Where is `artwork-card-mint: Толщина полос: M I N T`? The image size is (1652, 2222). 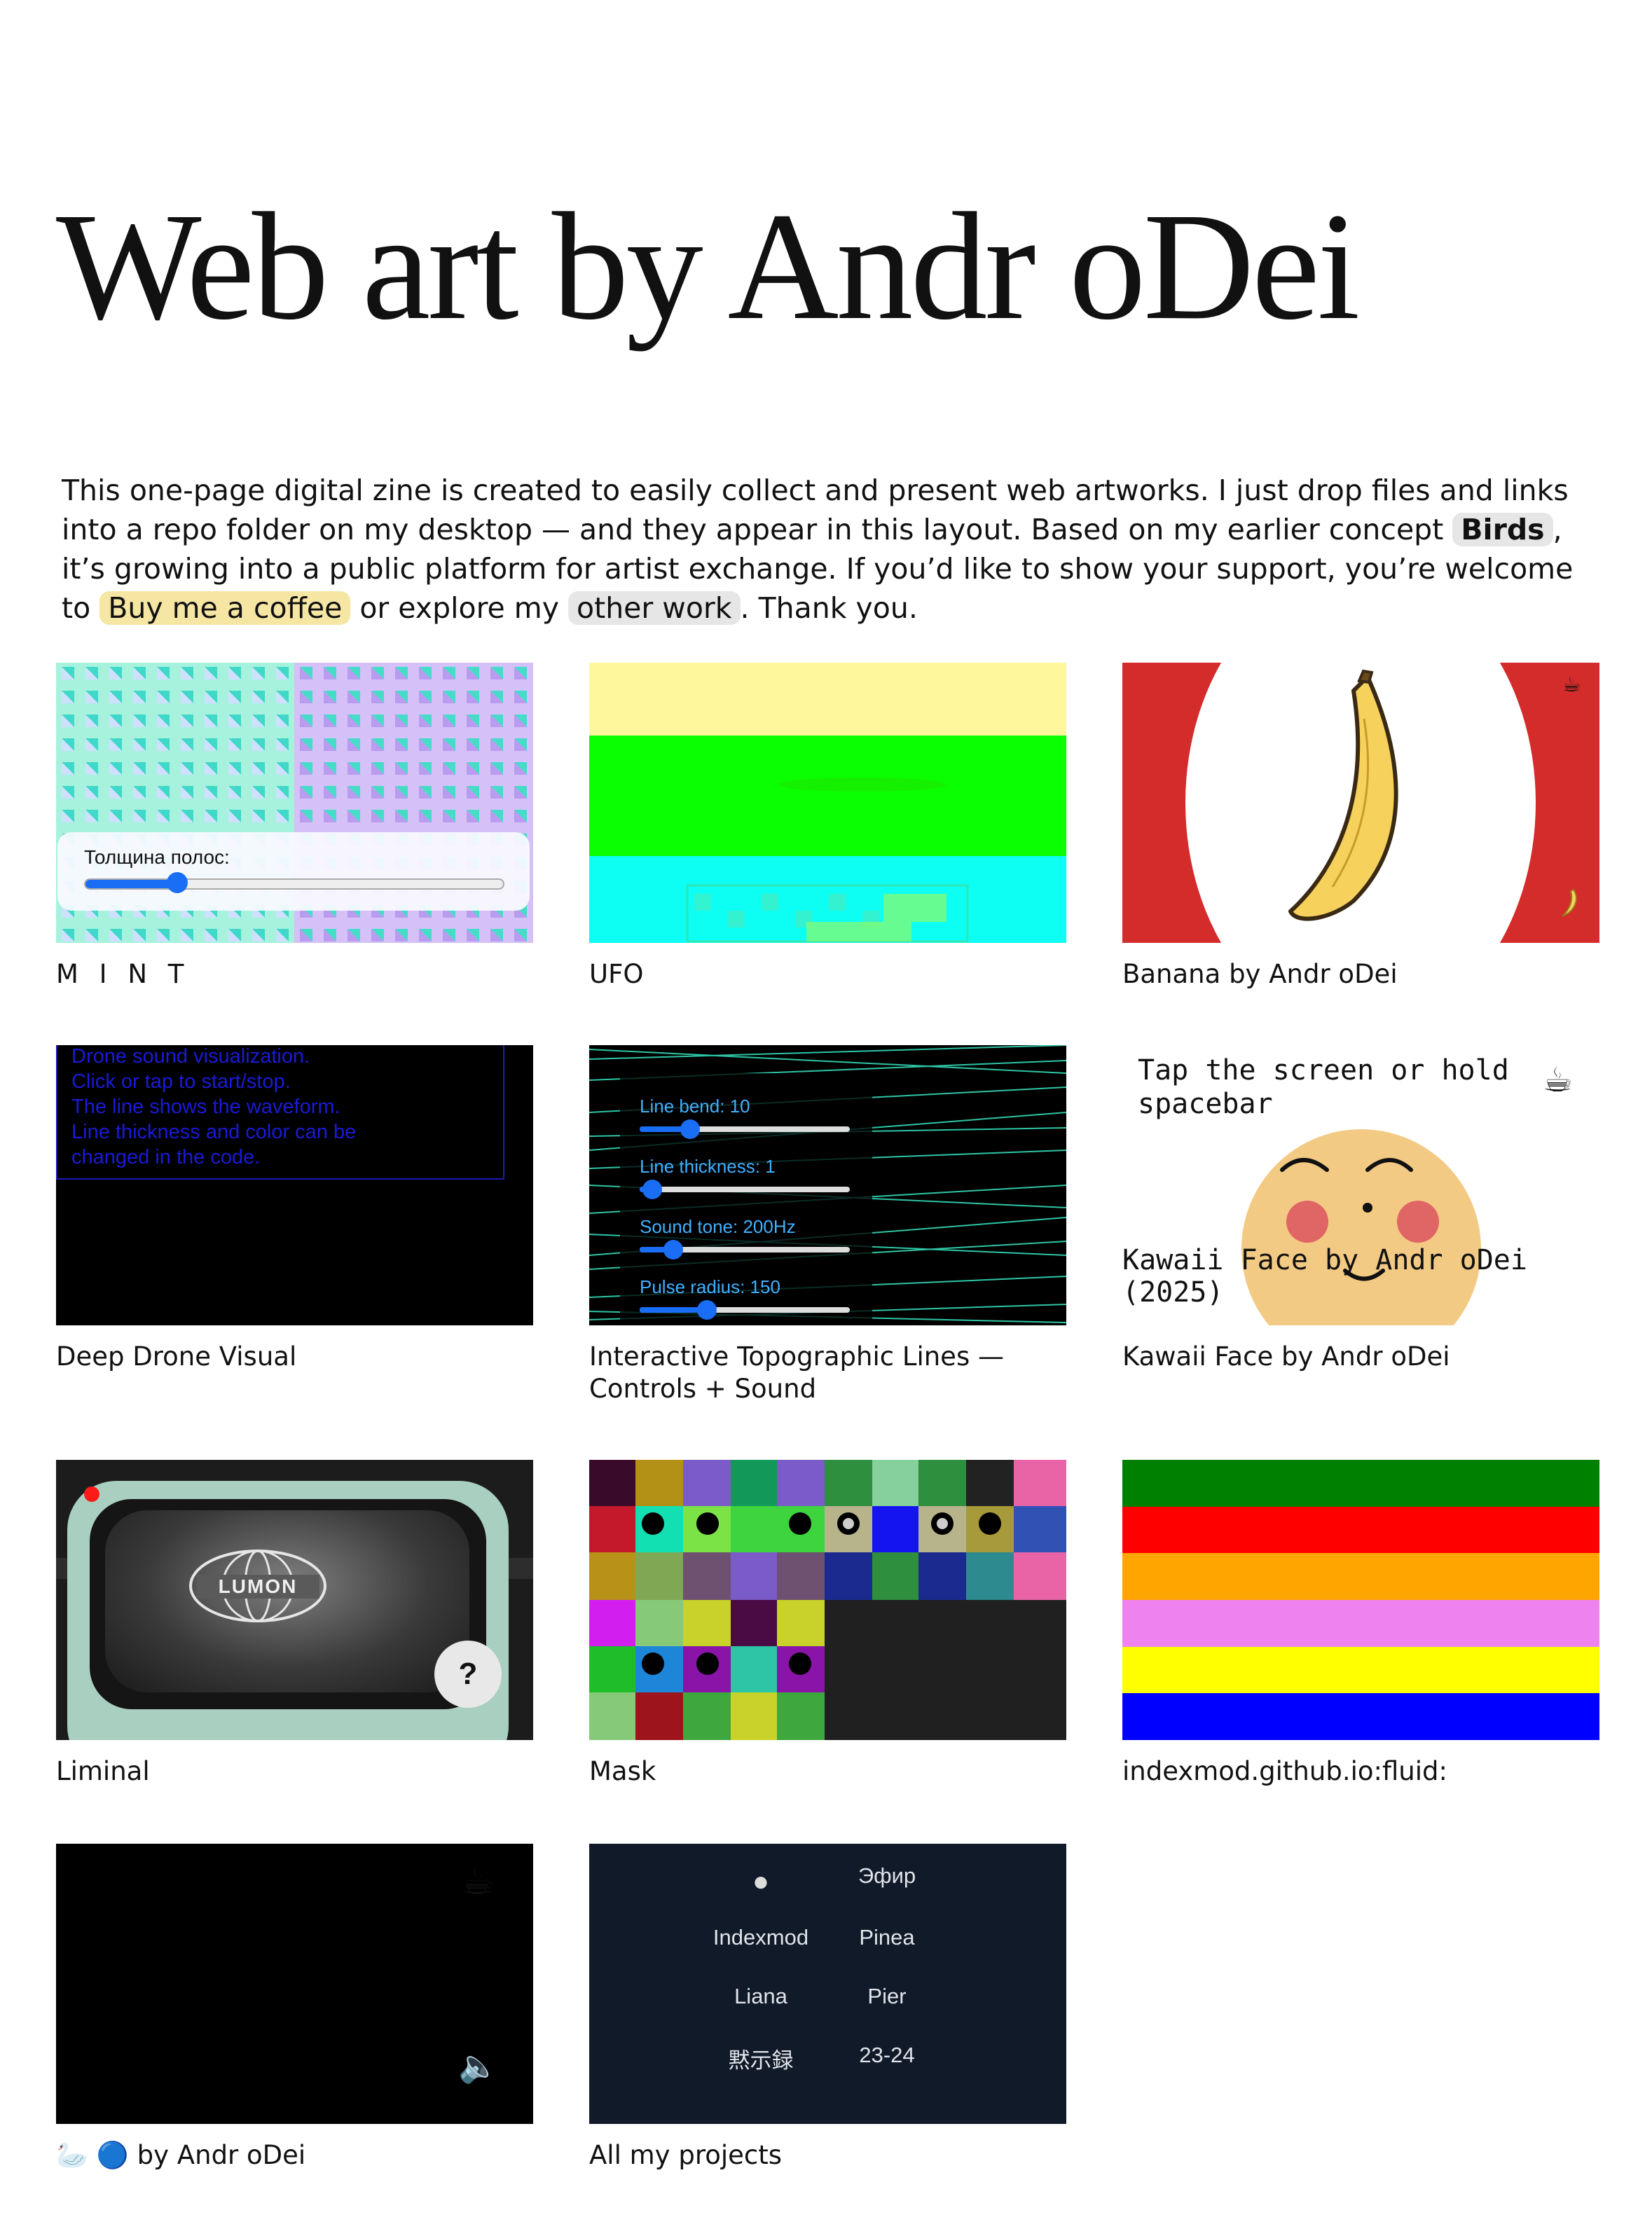 artwork-card-mint: Толщина полос: M I N T is located at coordinates (294, 827).